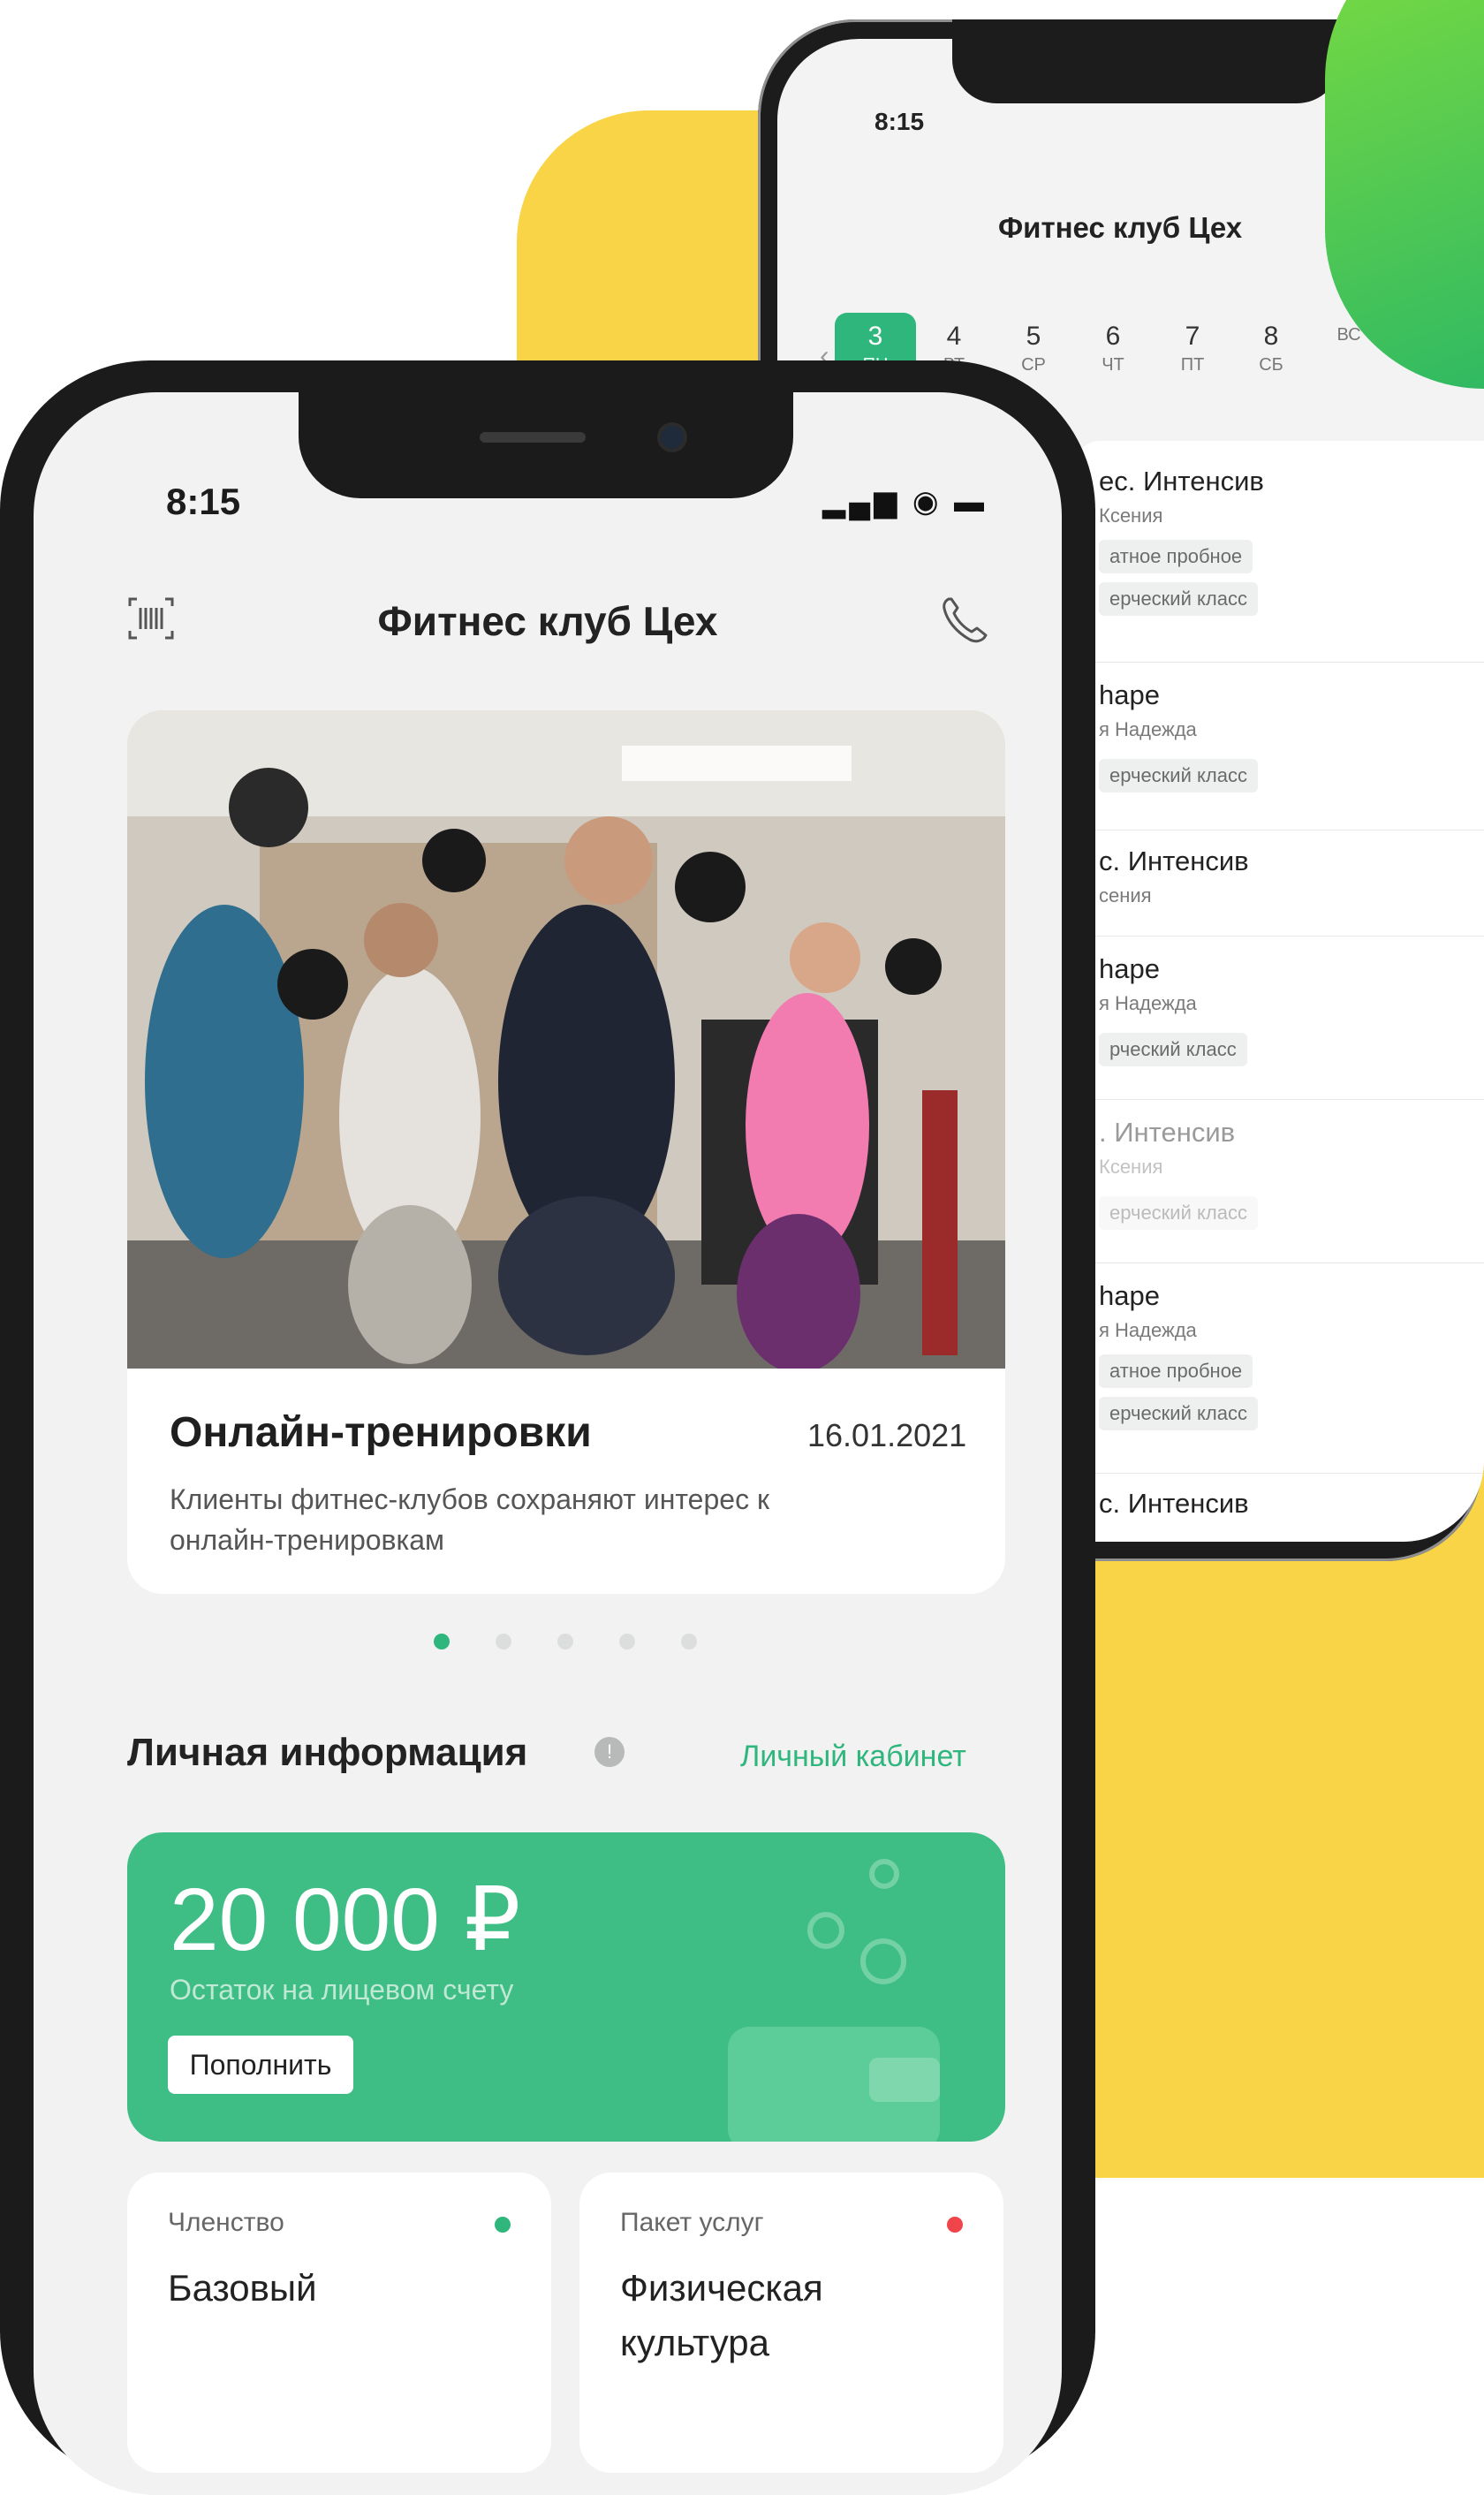  I want to click on day-number: 6, so click(1113, 337).